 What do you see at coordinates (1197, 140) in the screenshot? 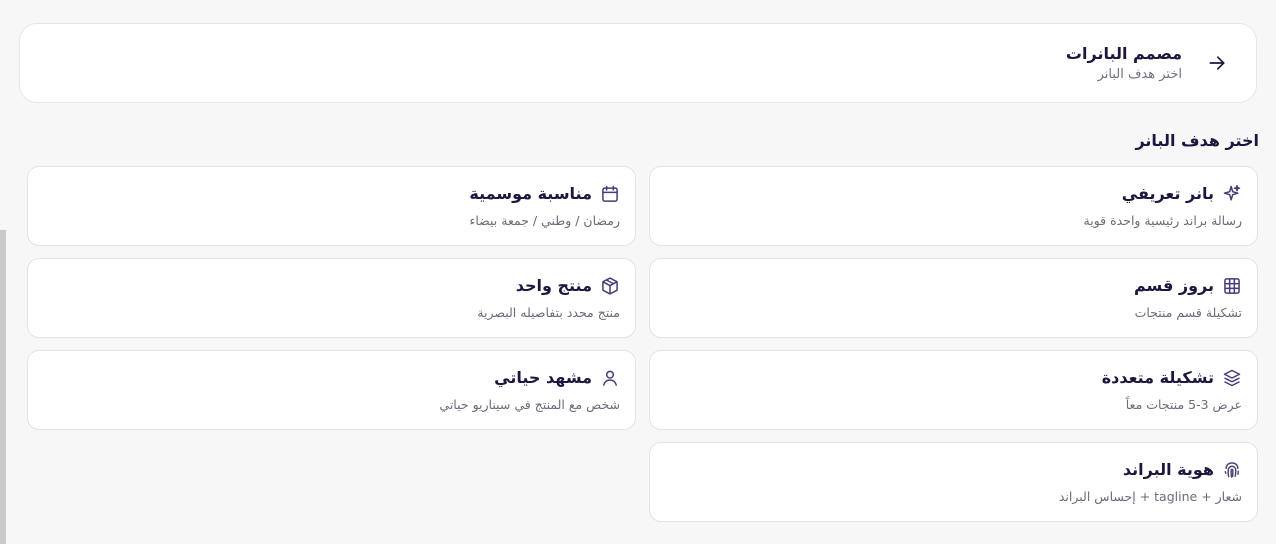
I see `section-title: اختر هدف البانر` at bounding box center [1197, 140].